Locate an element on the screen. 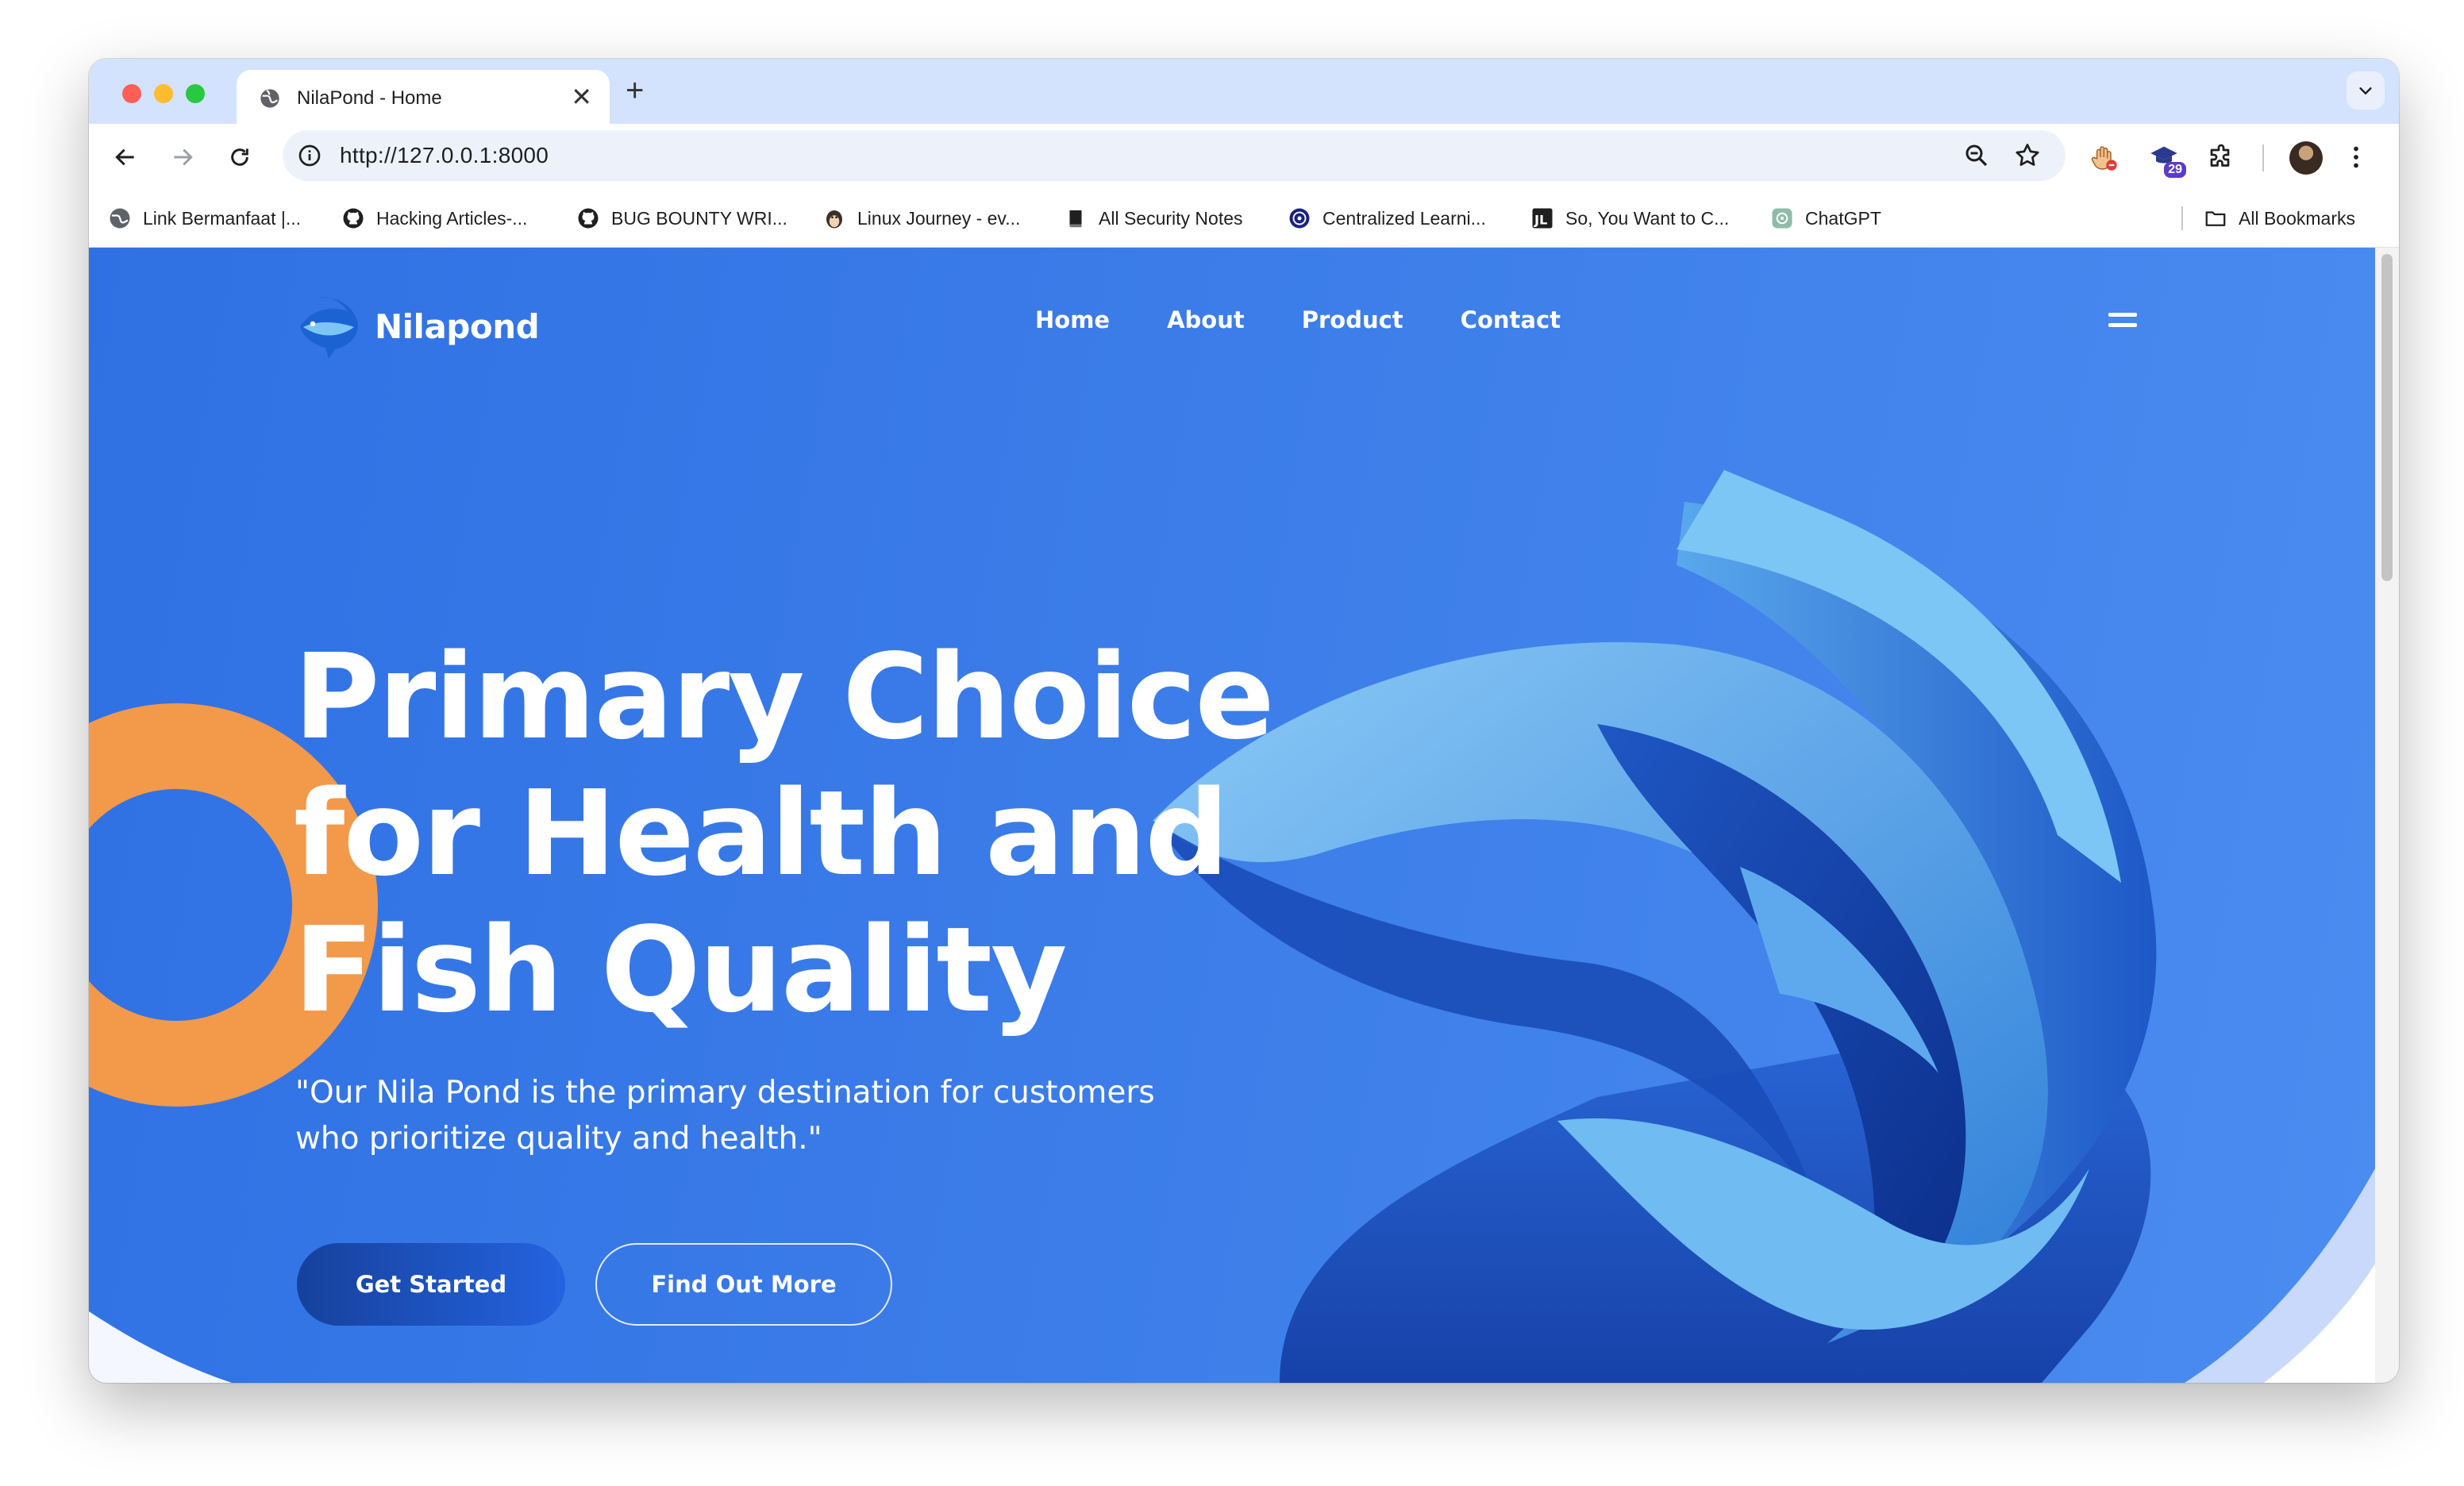 This screenshot has height=1486, width=2464. forward-button is located at coordinates (182, 157).